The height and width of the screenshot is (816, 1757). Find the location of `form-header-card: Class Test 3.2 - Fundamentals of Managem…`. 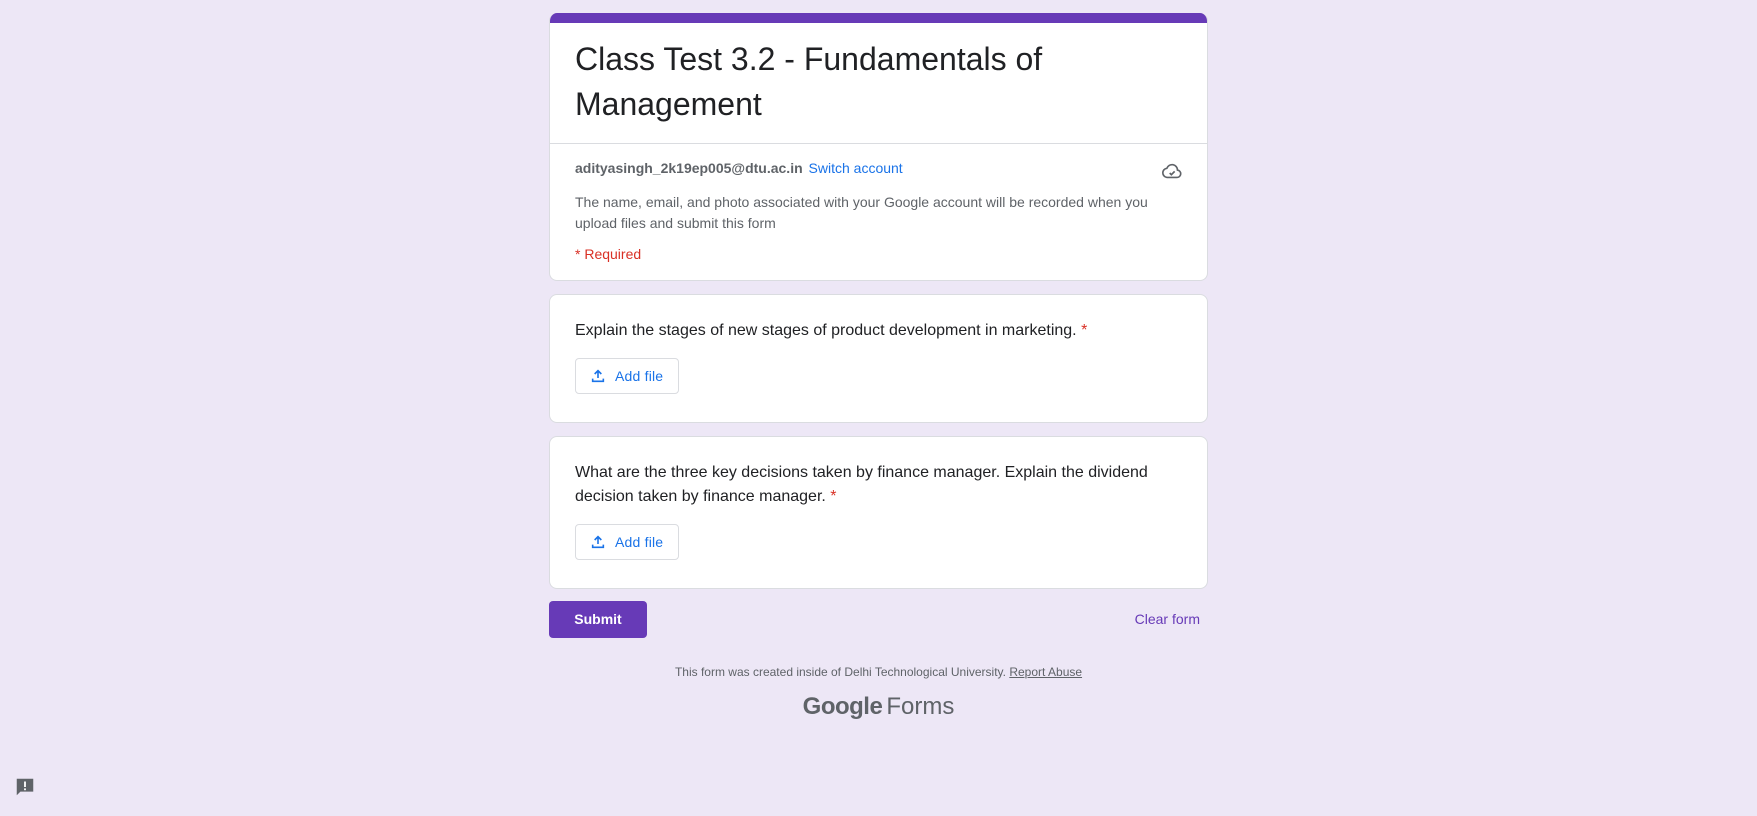

form-header-card: Class Test 3.2 - Fundamentals of Managem… is located at coordinates (878, 147).